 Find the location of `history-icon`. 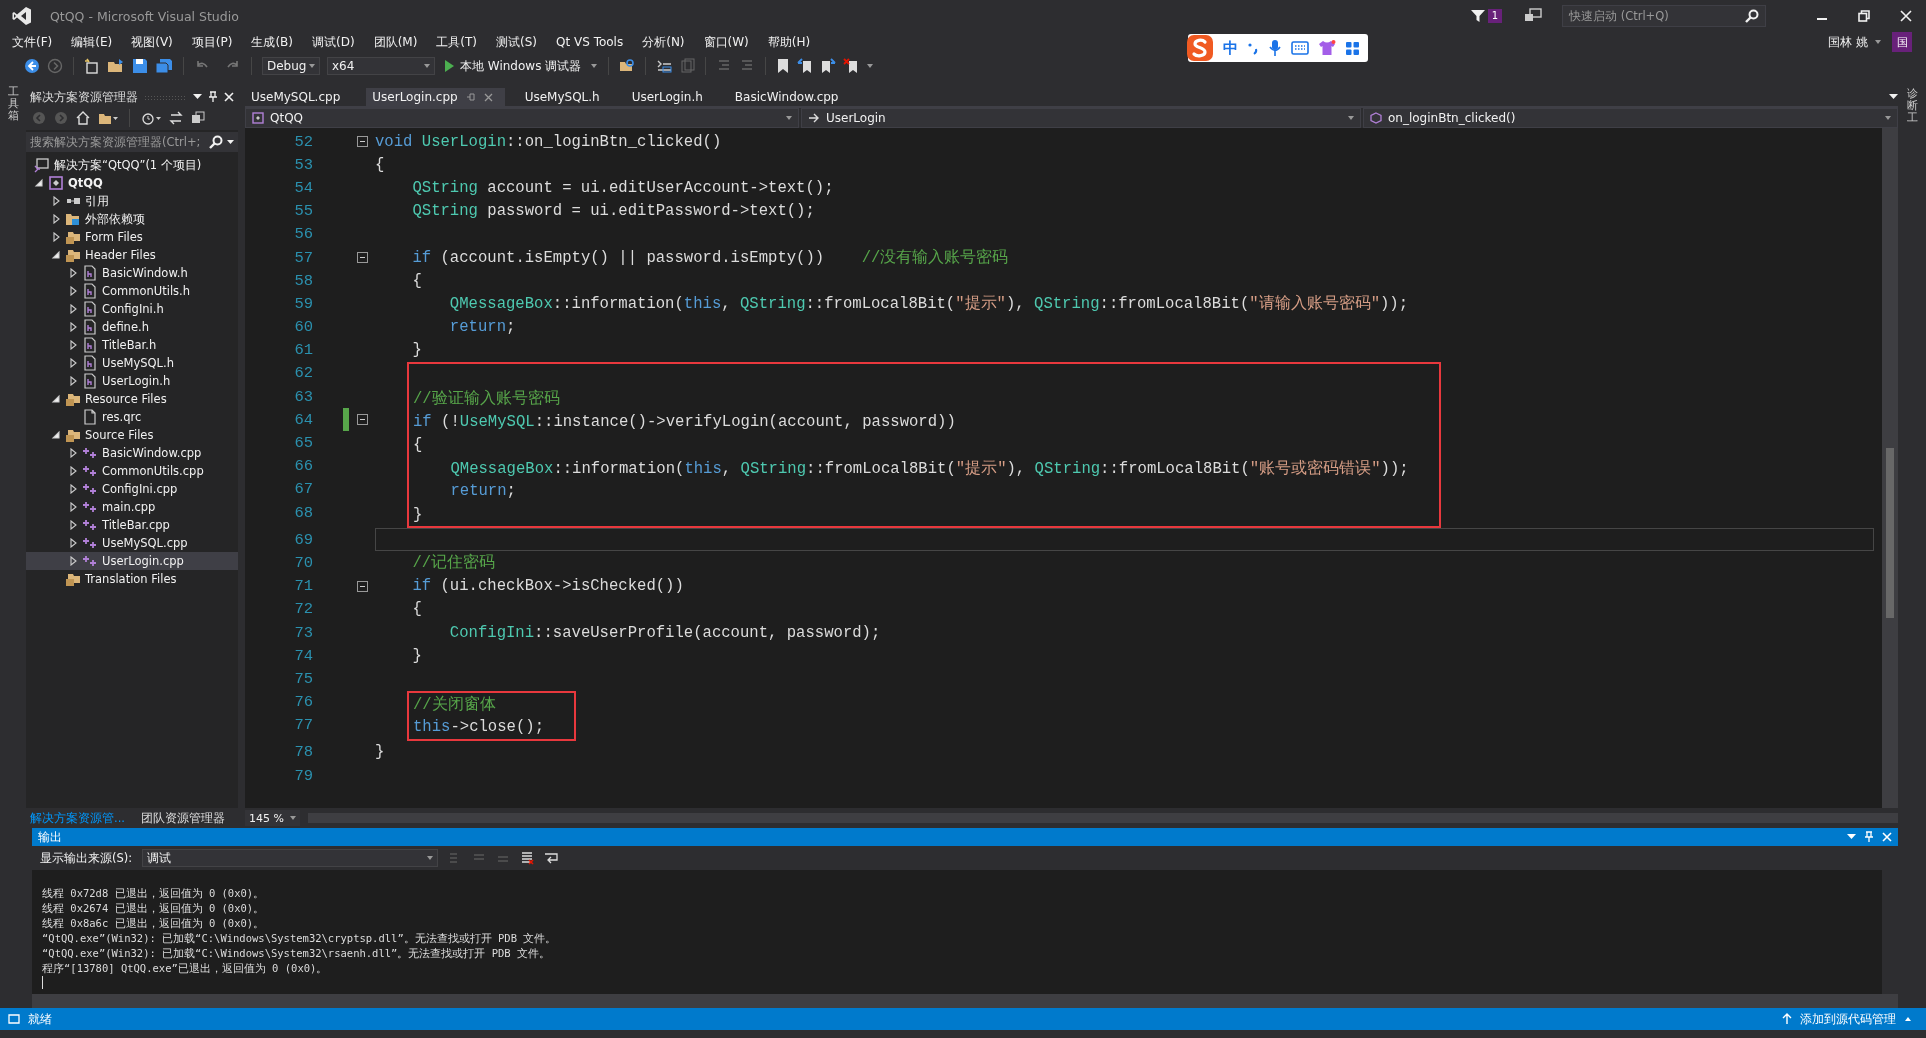

history-icon is located at coordinates (151, 118).